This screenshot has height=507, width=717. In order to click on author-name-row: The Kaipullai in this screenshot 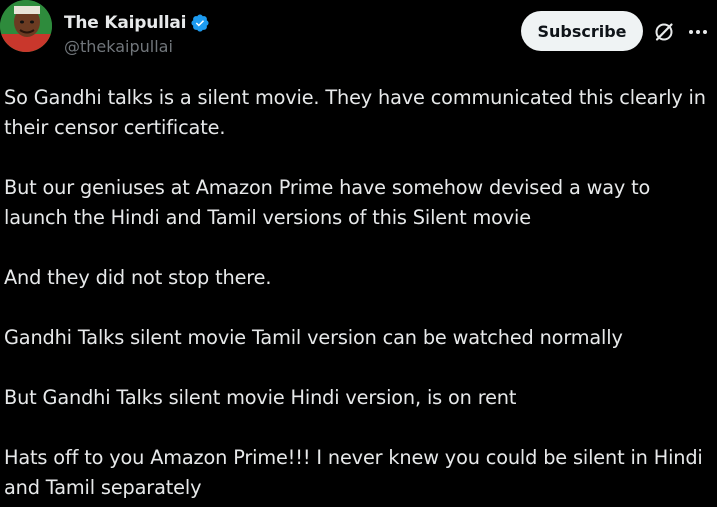, I will do `click(137, 23)`.